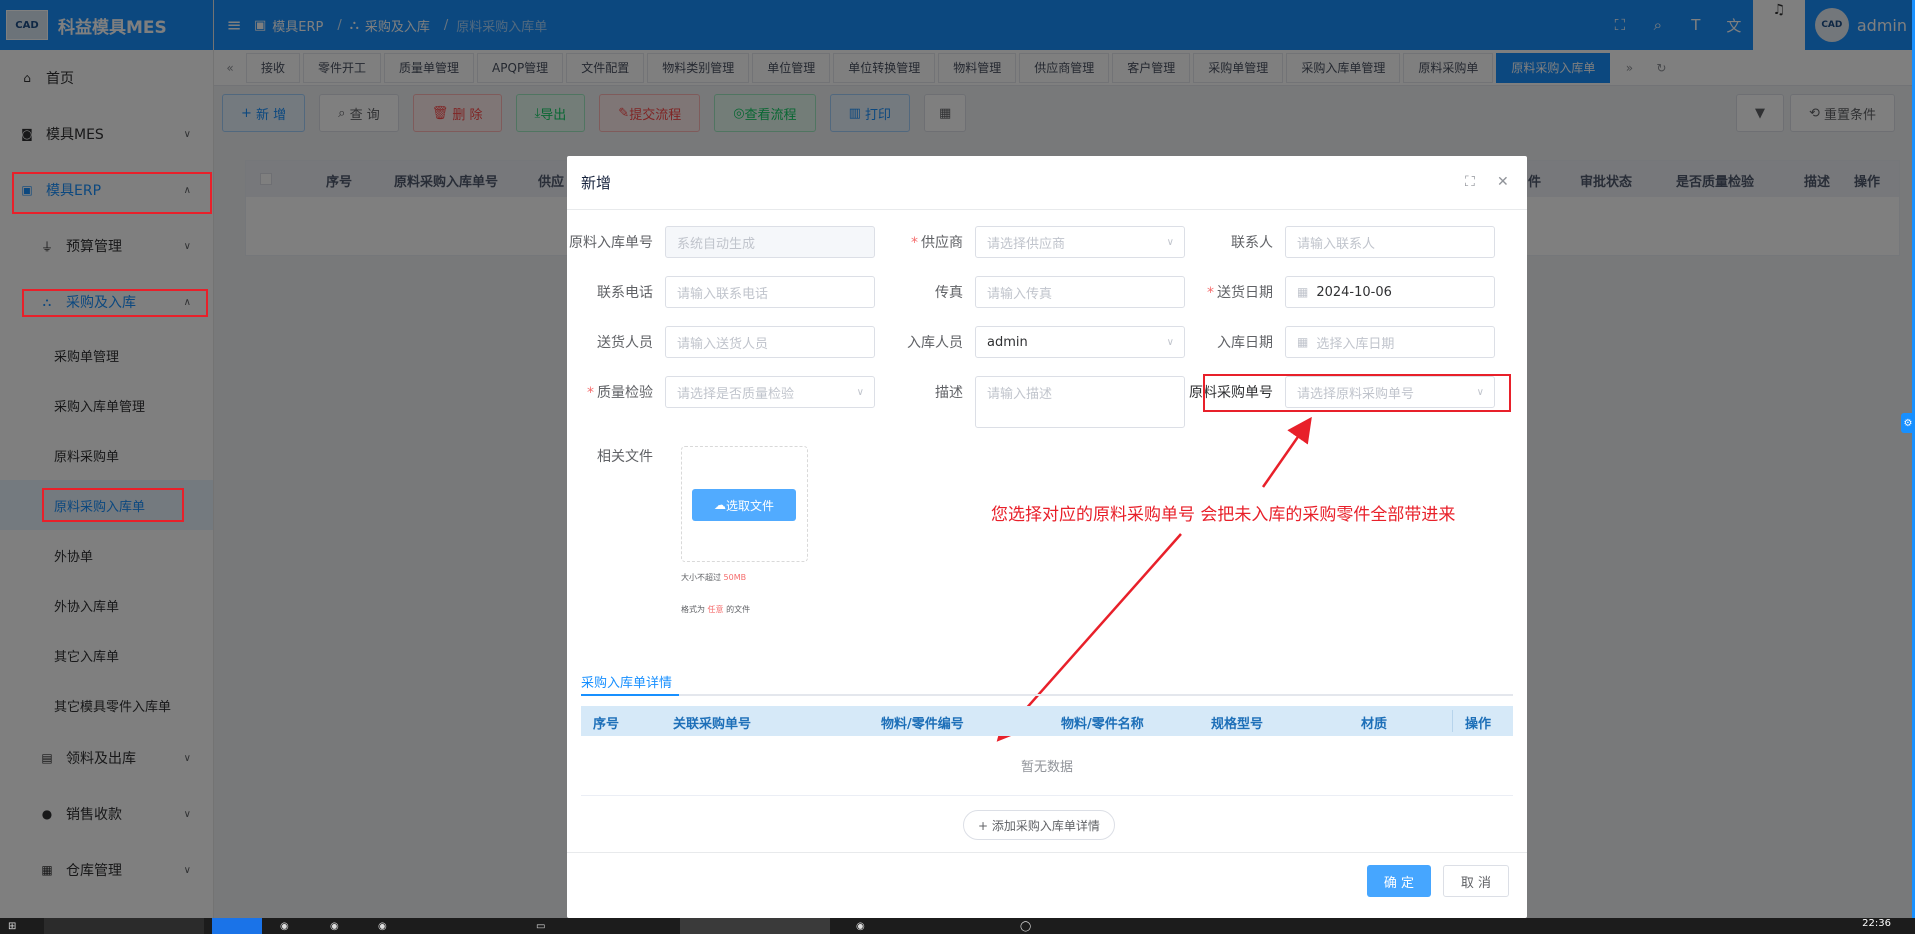 Image resolution: width=1915 pixels, height=934 pixels. I want to click on purchase-no-select: 请选择原料采购单号 ∨, so click(1390, 392).